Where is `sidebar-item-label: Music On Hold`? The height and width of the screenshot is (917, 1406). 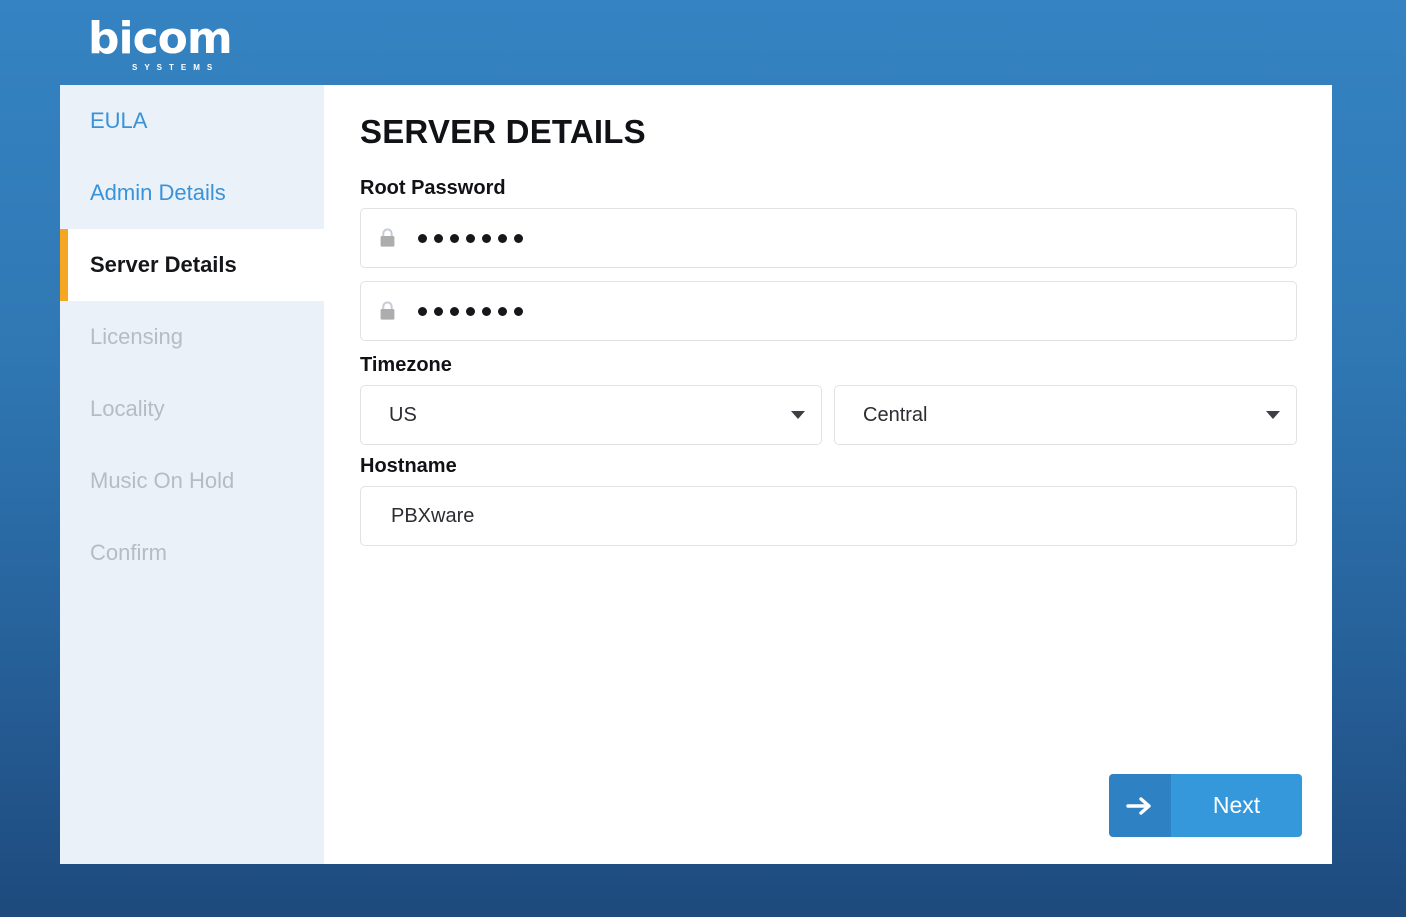 sidebar-item-label: Music On Hold is located at coordinates (162, 480).